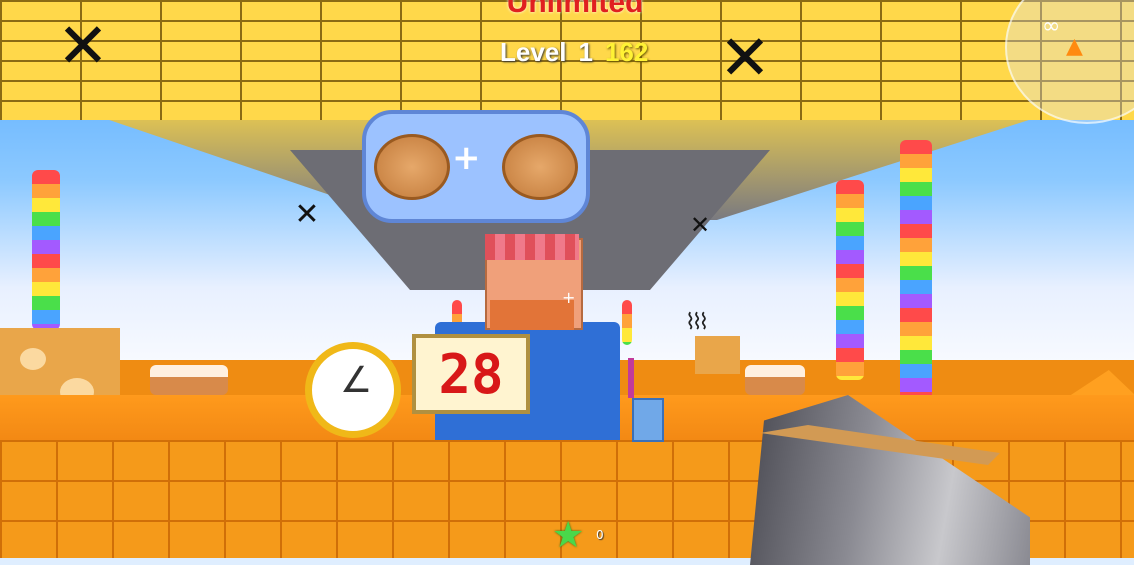 The image size is (1134, 565). What do you see at coordinates (574, 52) in the screenshot?
I see `level-indicator: Level 1 162` at bounding box center [574, 52].